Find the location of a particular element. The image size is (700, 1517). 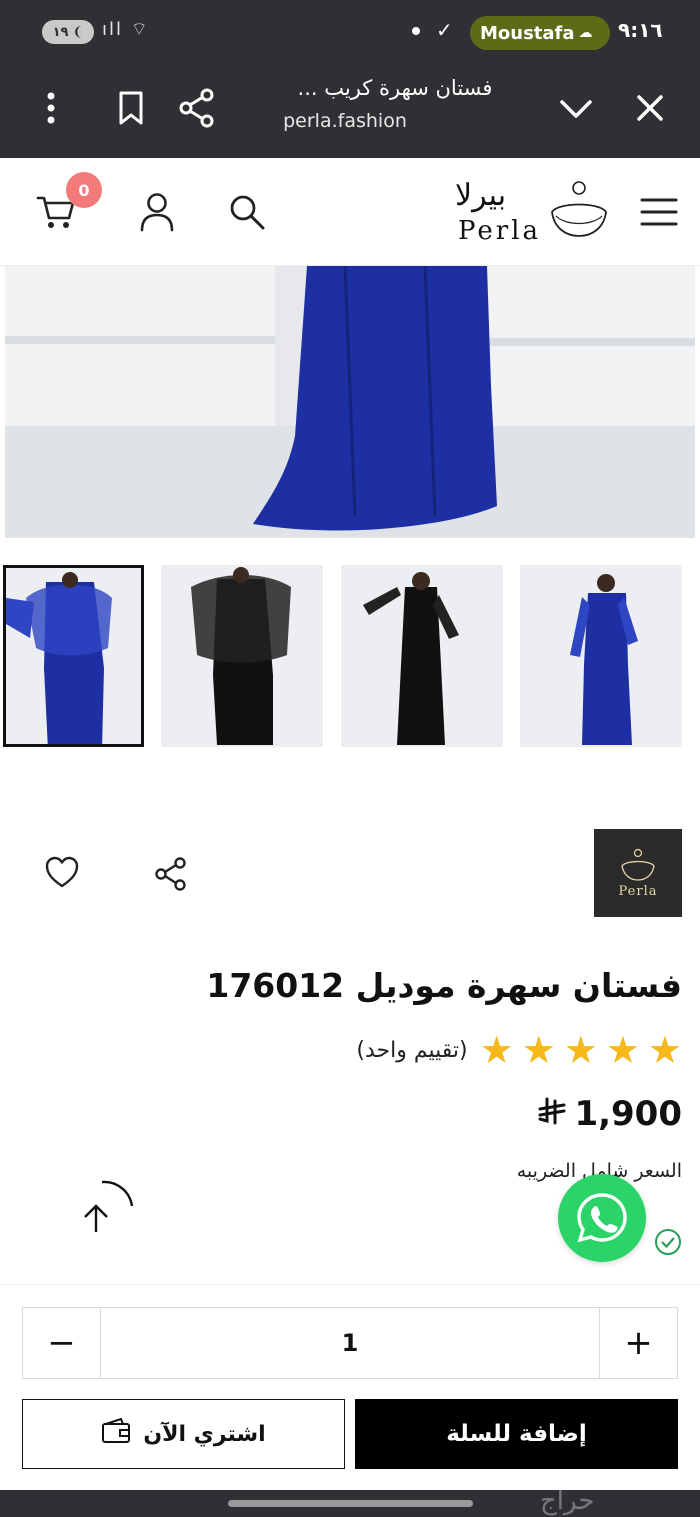

search-icon is located at coordinates (247, 212).